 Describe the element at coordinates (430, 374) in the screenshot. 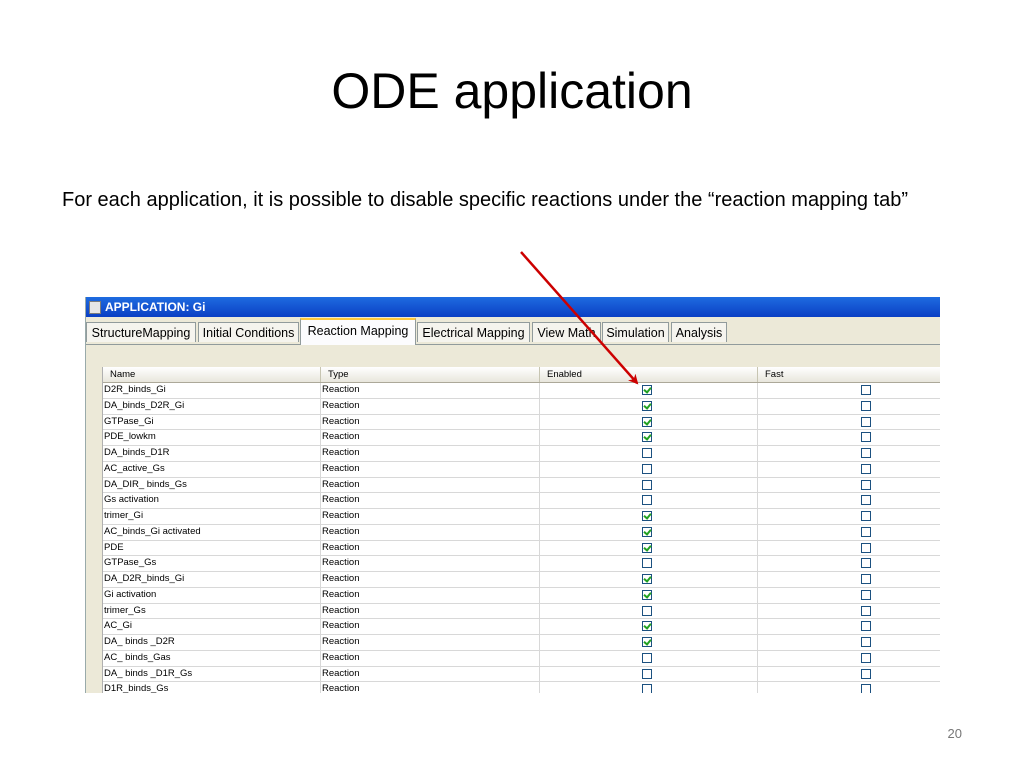

I see `column-header-type: Type` at that location.